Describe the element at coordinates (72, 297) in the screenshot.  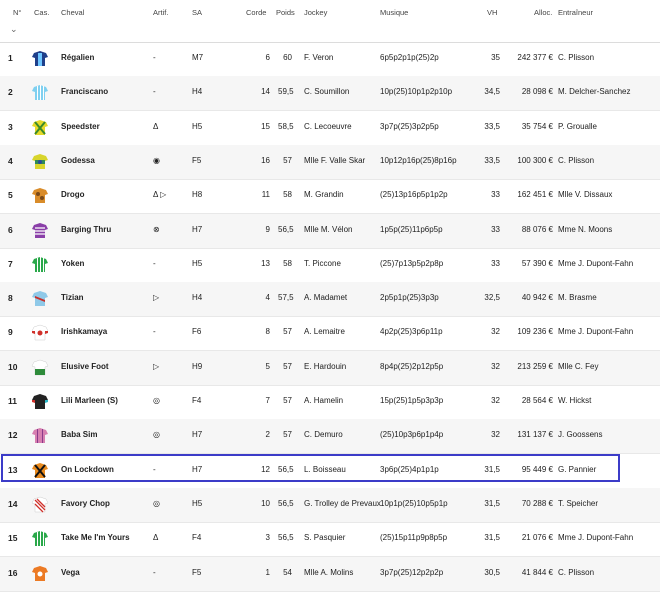
I see `horse-name-link: Tizian` at that location.